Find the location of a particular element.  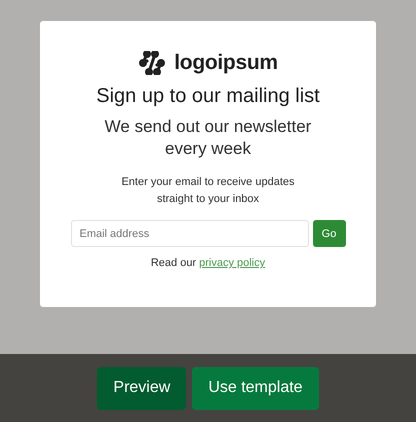

go-button: Go is located at coordinates (329, 233).